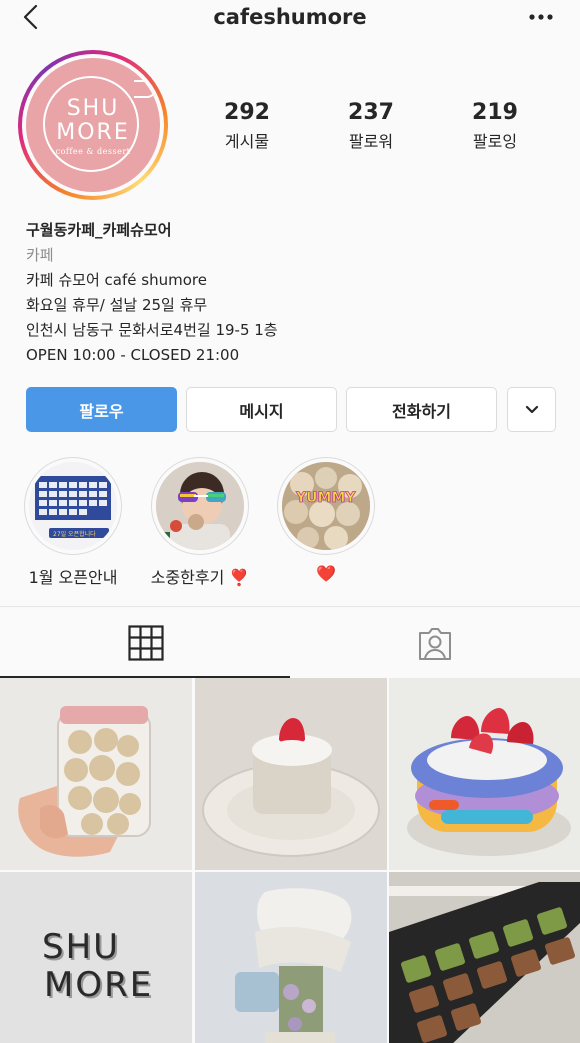  I want to click on matcha-chocolate-box-image, so click(484, 957).